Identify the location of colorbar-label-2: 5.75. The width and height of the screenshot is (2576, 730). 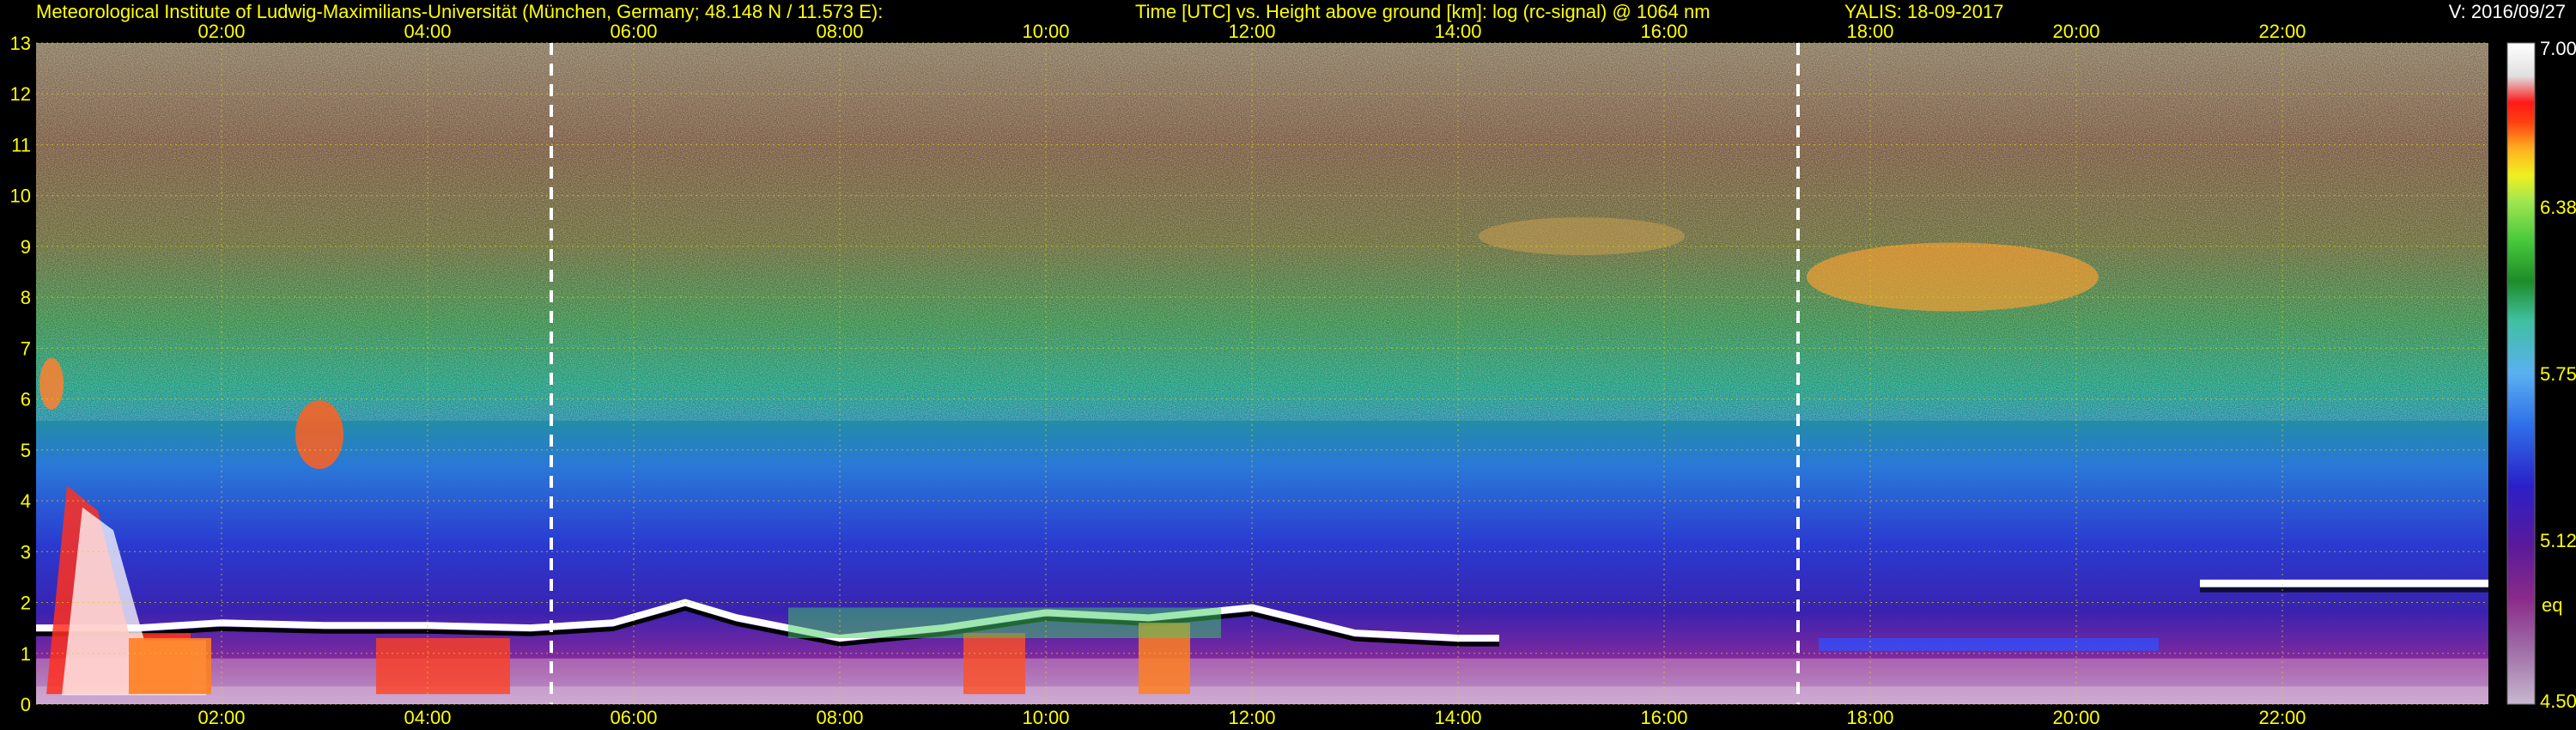
(2558, 374).